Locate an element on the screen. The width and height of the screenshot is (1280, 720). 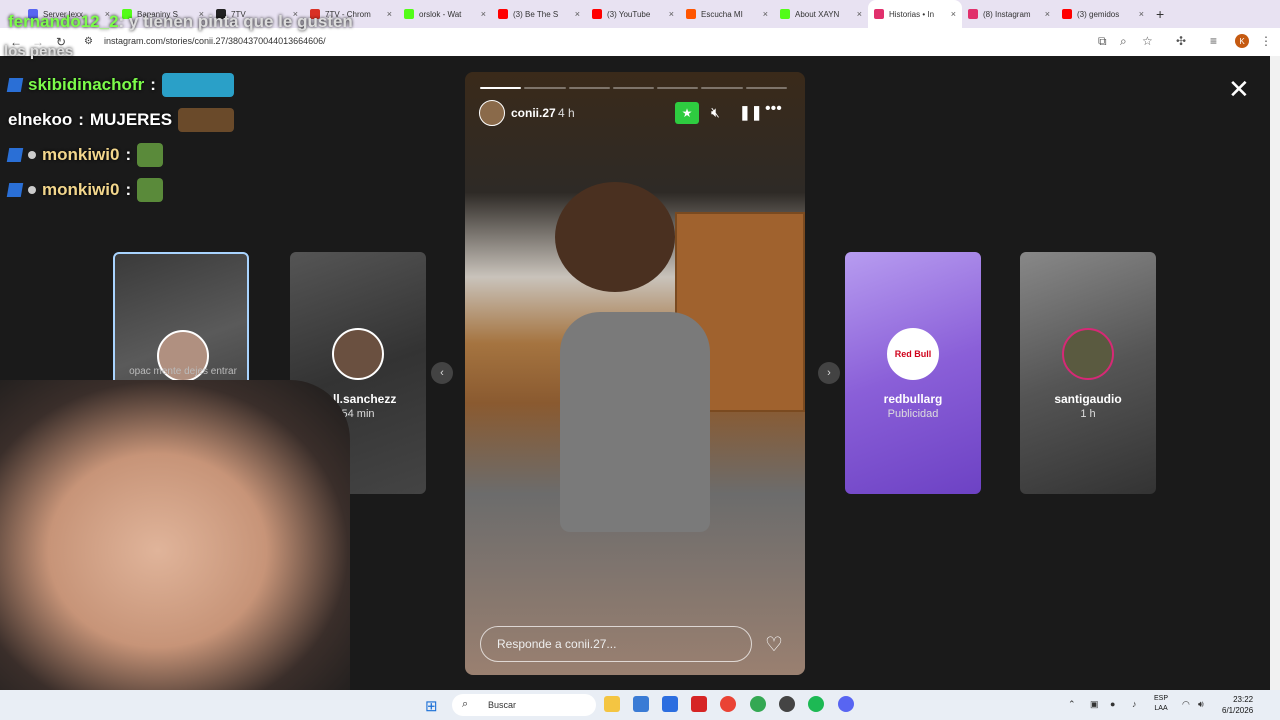
volume-icon: 🔊︎ is located at coordinates (1201, 704).